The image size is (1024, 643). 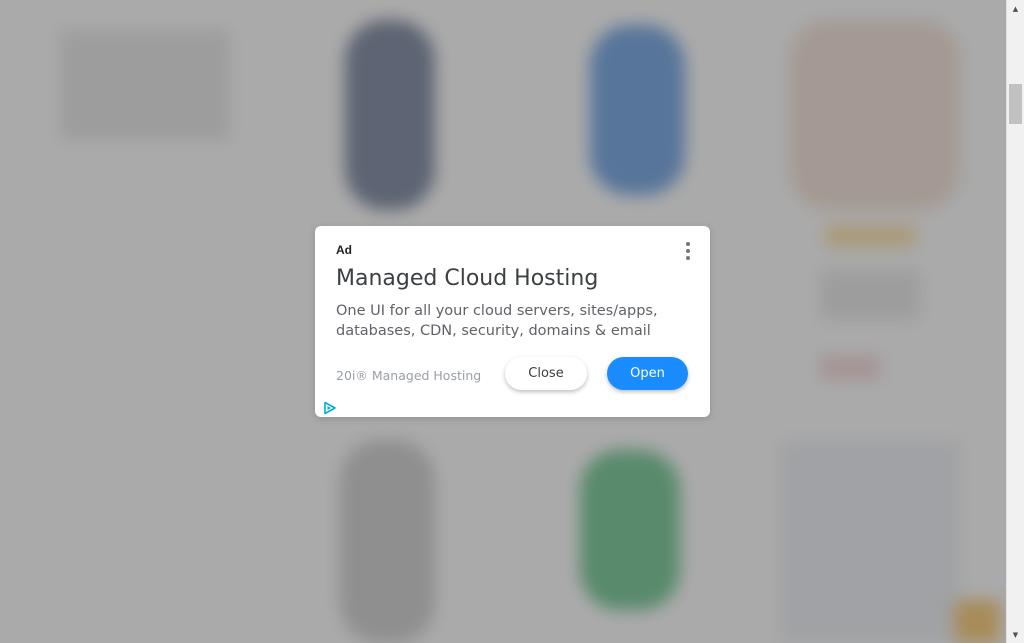 What do you see at coordinates (647, 373) in the screenshot?
I see `open-button: Open` at bounding box center [647, 373].